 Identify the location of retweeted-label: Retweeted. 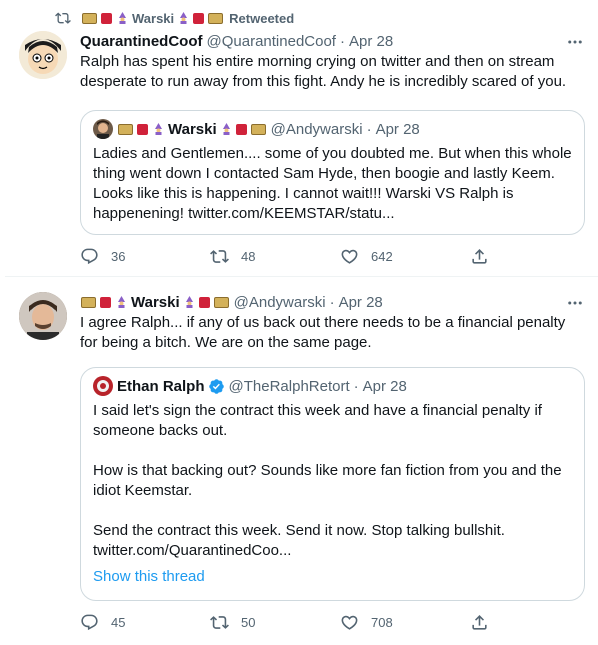
(262, 18).